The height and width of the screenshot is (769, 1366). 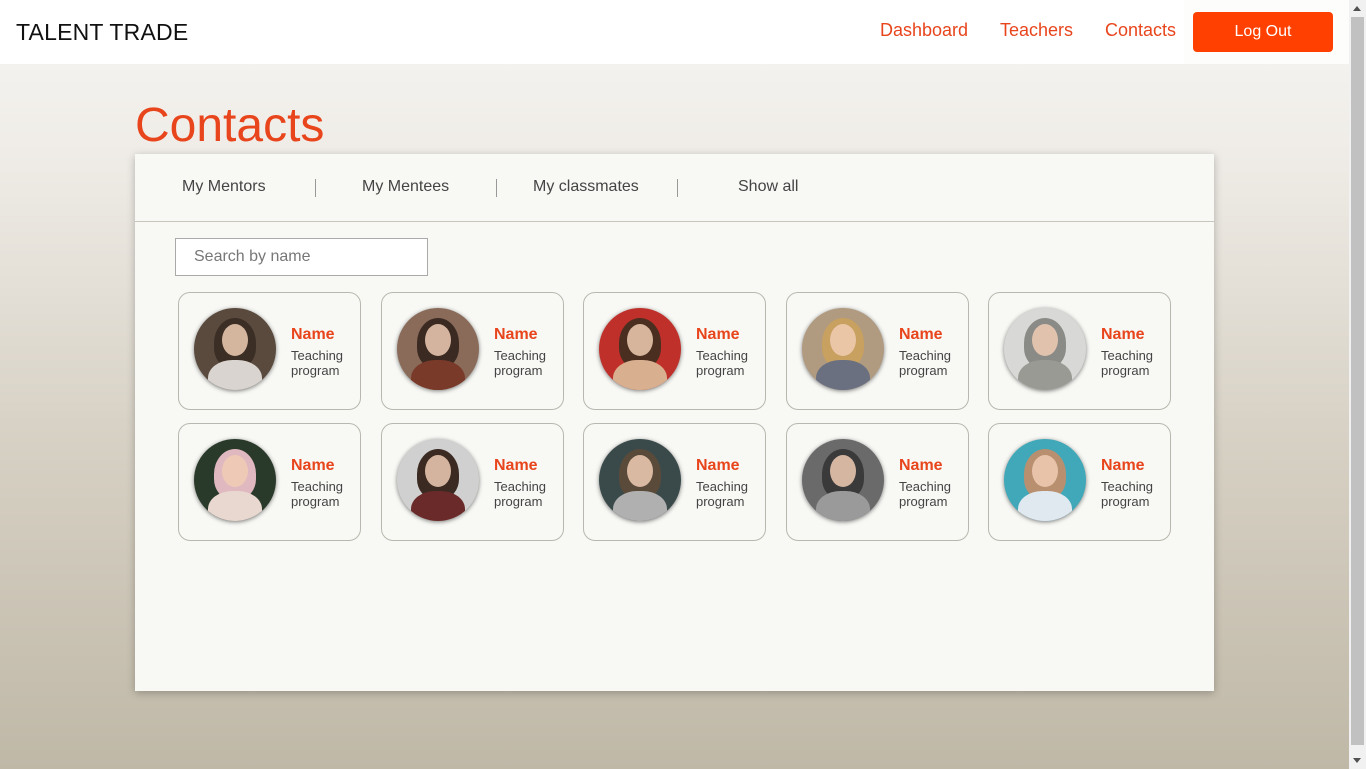 What do you see at coordinates (1357, 8) in the screenshot?
I see `scroll-up-arrow-icon` at bounding box center [1357, 8].